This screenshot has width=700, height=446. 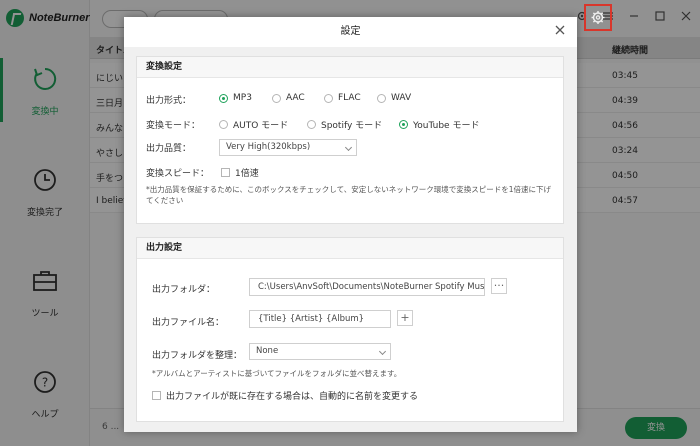 I want to click on speed-1x-checkbox: 1倍速, so click(x=240, y=172).